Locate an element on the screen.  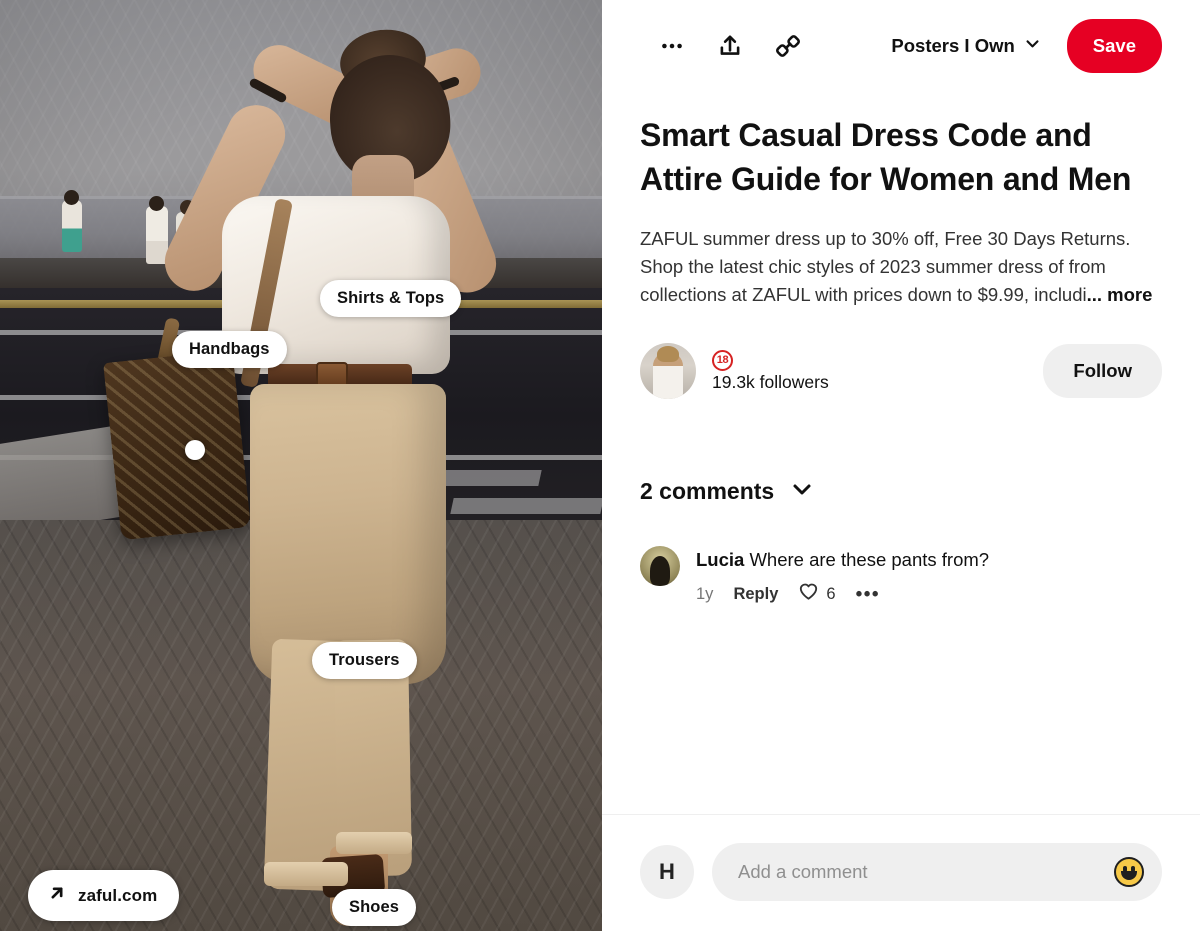
comment-text-line: Lucia Where are these pants from? is located at coordinates (842, 560).